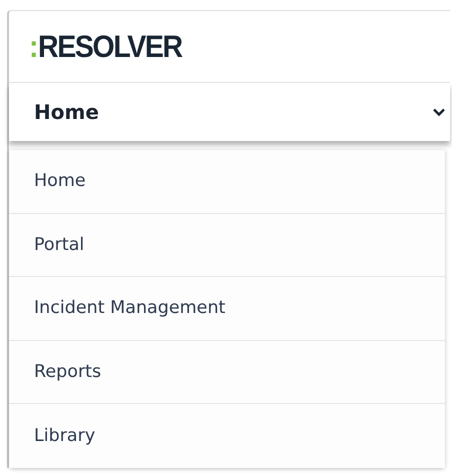 The image size is (452, 475). What do you see at coordinates (227, 372) in the screenshot?
I see `menu-item: Reports` at bounding box center [227, 372].